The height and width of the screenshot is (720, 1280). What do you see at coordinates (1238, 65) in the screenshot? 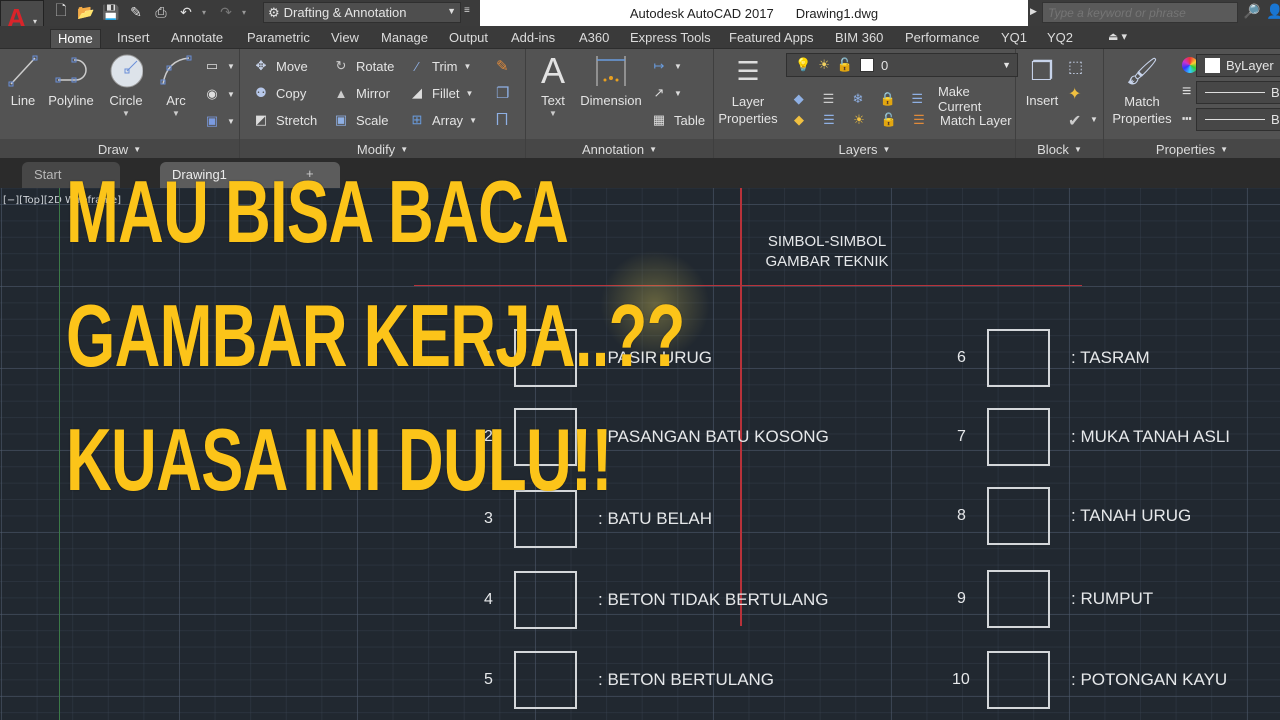
I see `color-dropdown: ByLayer` at bounding box center [1238, 65].